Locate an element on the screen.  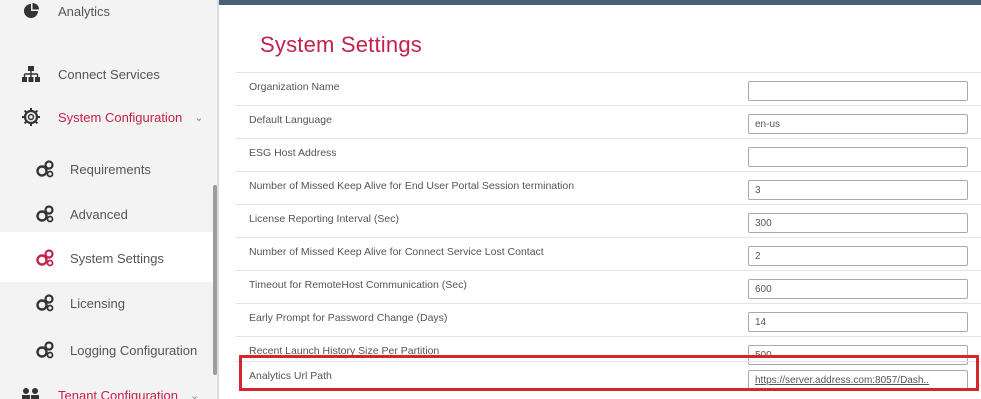
setting-row: Default Language is located at coordinates (608, 122).